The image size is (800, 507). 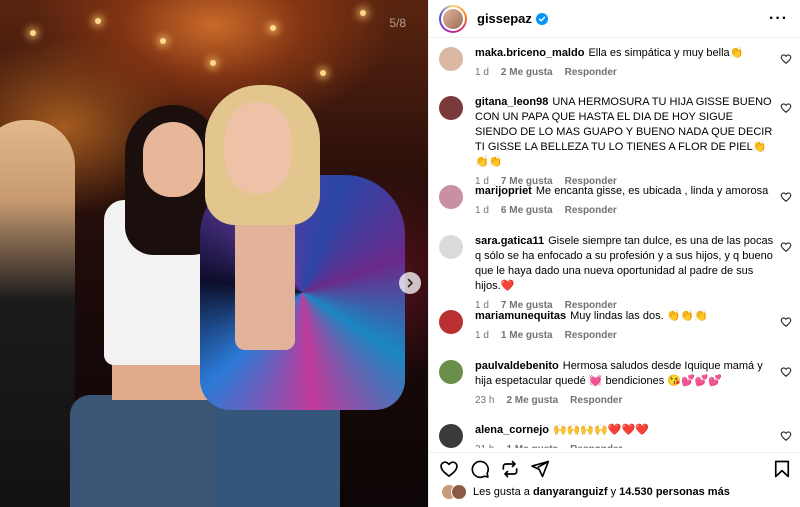 I want to click on save-bookmark-icon, so click(x=782, y=469).